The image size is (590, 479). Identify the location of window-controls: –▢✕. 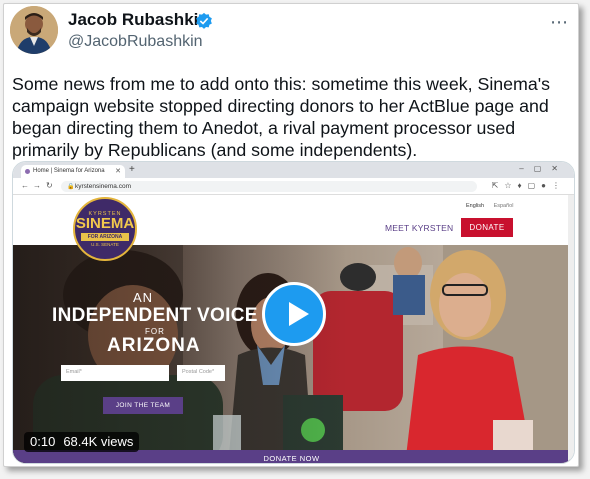
(543, 168).